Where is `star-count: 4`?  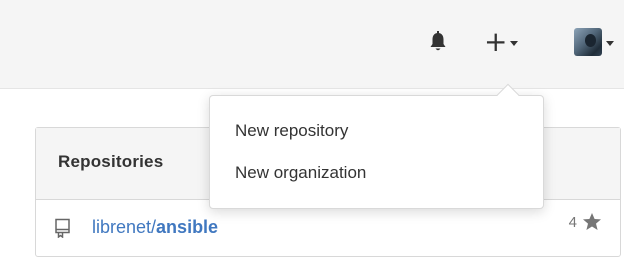 star-count: 4 is located at coordinates (572, 222).